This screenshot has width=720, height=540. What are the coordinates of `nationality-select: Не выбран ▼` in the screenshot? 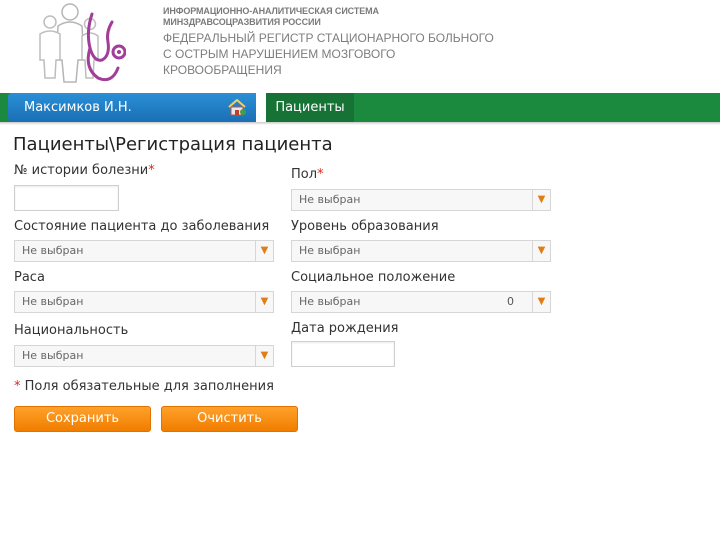 It's located at (144, 356).